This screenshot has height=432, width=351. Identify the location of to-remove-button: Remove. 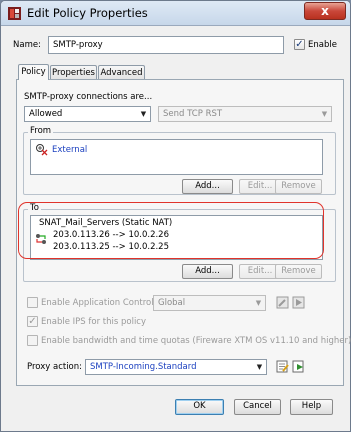
(298, 271).